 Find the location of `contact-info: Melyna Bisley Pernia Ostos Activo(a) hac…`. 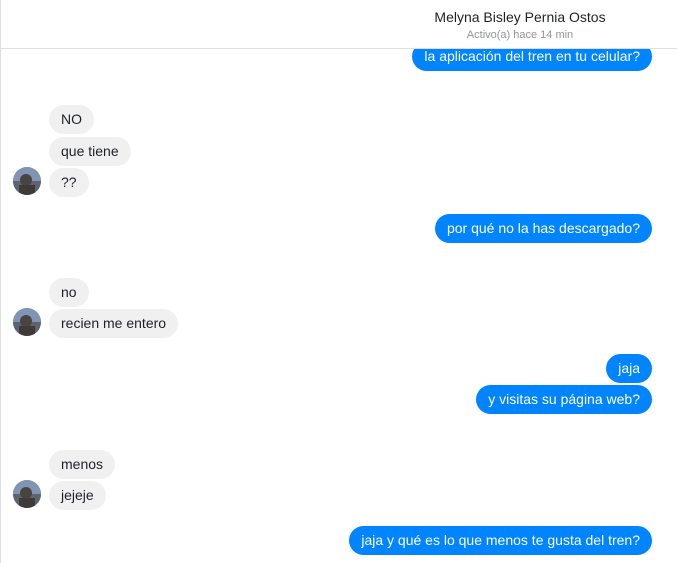

contact-info: Melyna Bisley Pernia Ostos Activo(a) hac… is located at coordinates (520, 24).